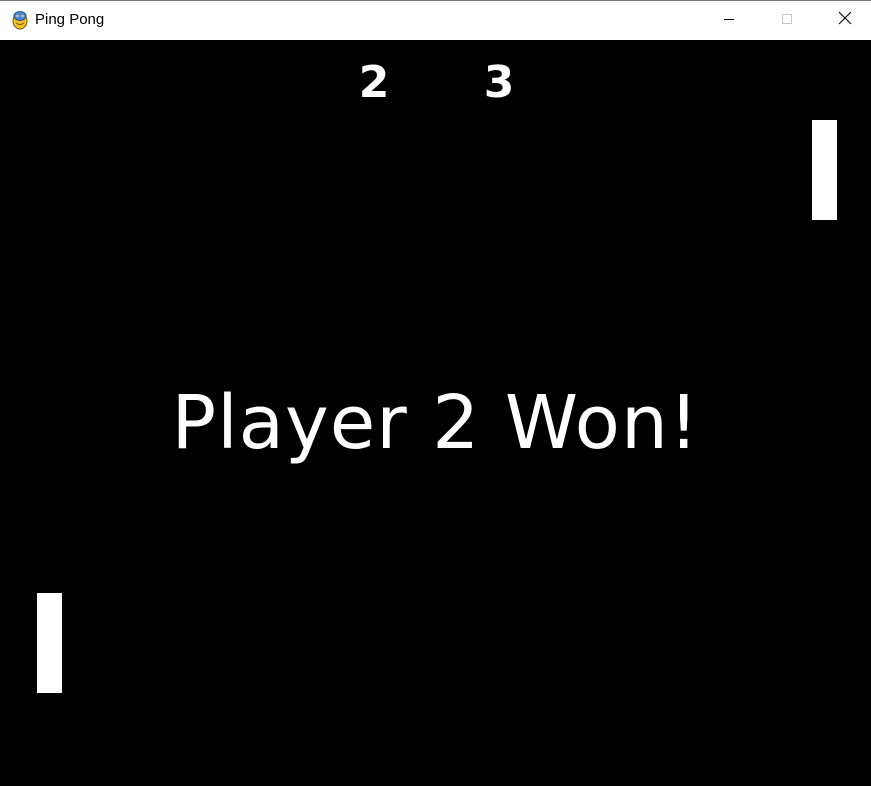 Image resolution: width=871 pixels, height=786 pixels. Describe the element at coordinates (49, 643) in the screenshot. I see `left-paddle` at that location.